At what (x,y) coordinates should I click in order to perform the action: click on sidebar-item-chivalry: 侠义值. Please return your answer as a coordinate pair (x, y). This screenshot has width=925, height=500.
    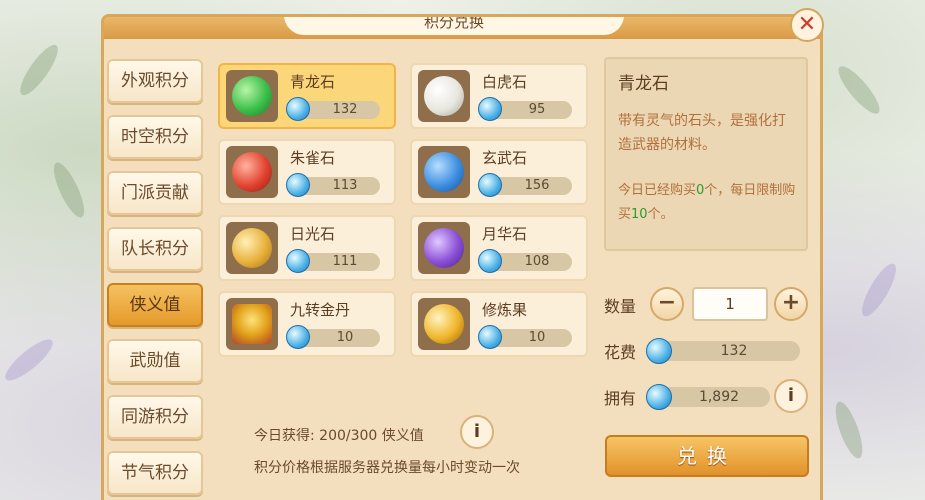
    Looking at the image, I should click on (155, 305).